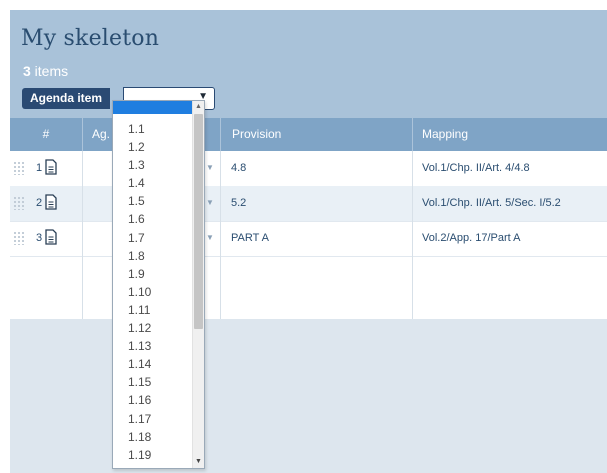 The image size is (607, 473). I want to click on dropdown-option: 1.7, so click(152, 238).